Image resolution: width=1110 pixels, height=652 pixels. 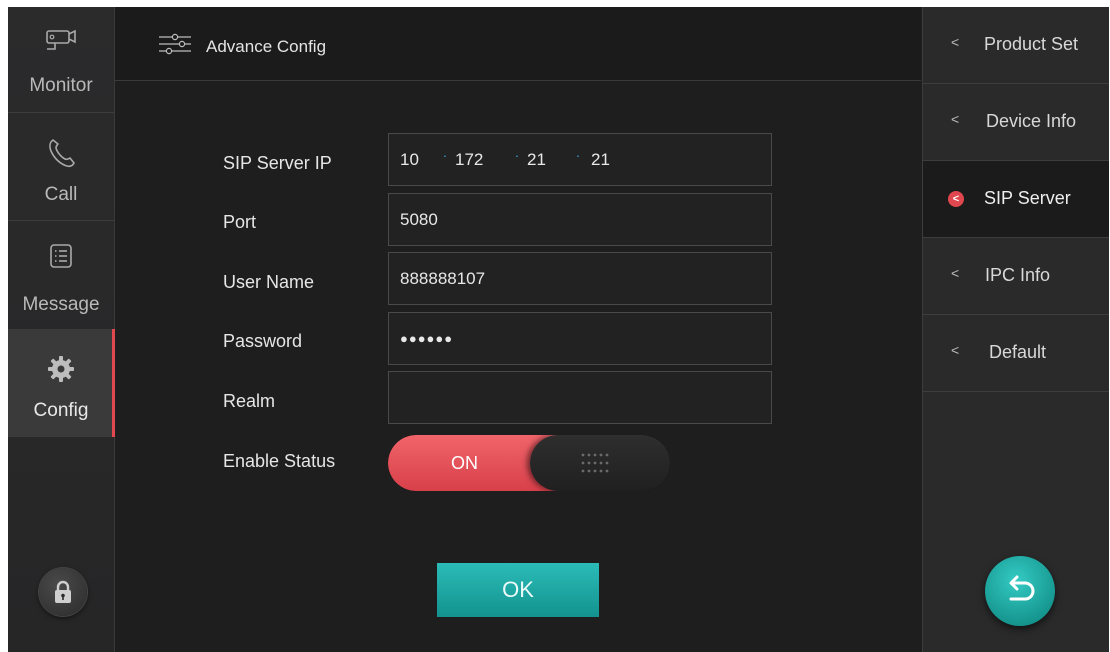 What do you see at coordinates (518, 44) in the screenshot?
I see `header-bar: Advance Config` at bounding box center [518, 44].